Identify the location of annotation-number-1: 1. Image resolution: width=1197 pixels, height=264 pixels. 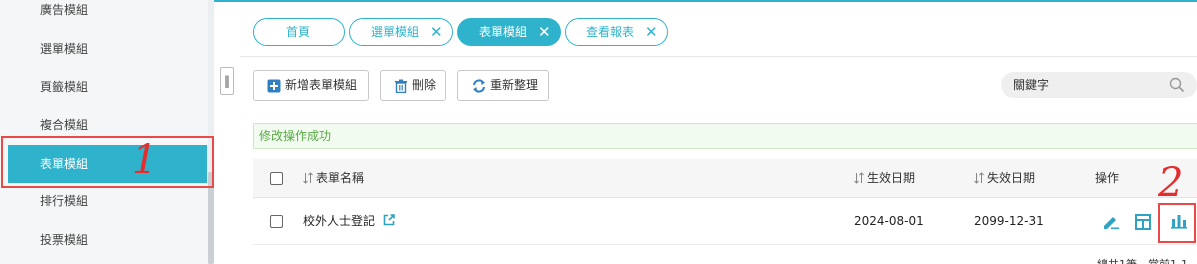
(145, 160).